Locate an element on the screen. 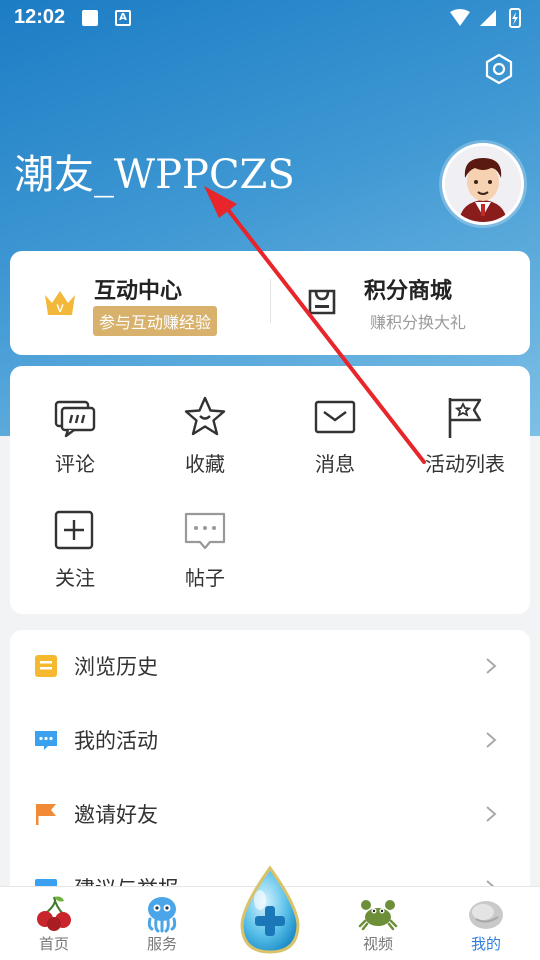 This screenshot has height=960, width=540. grid-item-posts: 帖子 is located at coordinates (205, 535).